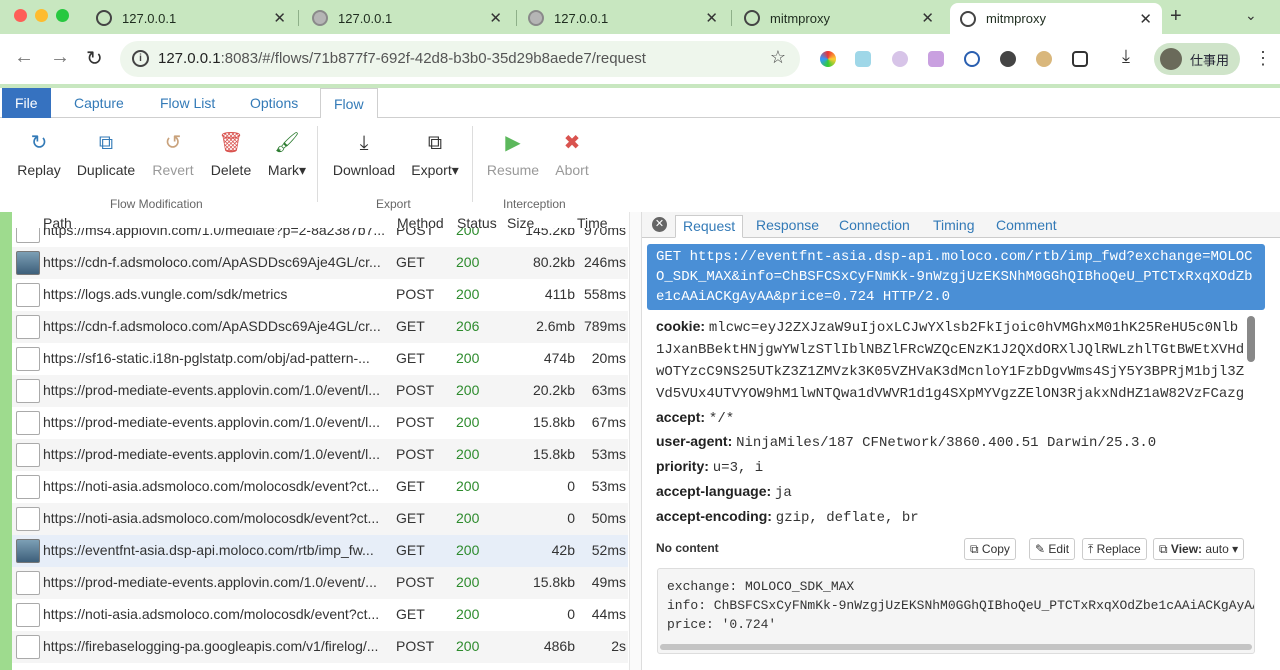 The width and height of the screenshot is (1280, 670). I want to click on tab-search-chevron-icon: ⌄, so click(1251, 15).